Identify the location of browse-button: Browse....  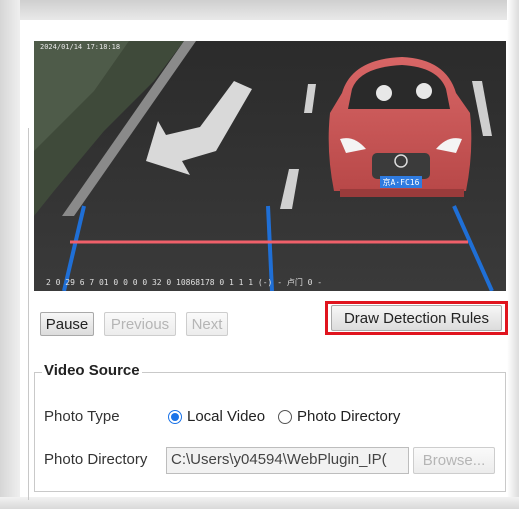
(454, 460).